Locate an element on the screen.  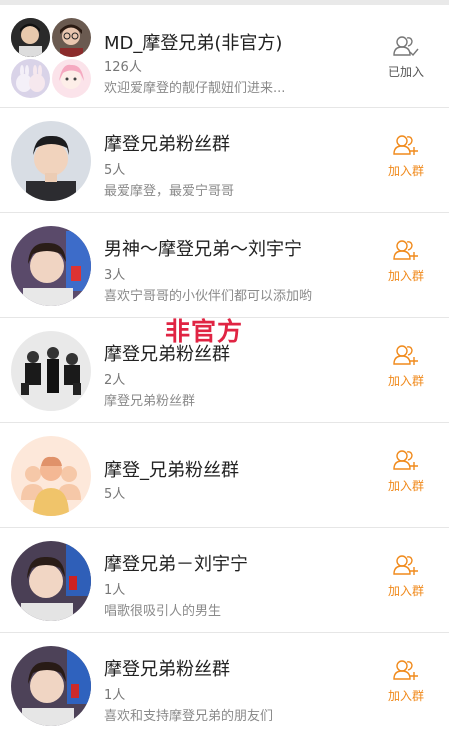
group-description: 摩登兄弟粉丝群 is located at coordinates (150, 401).